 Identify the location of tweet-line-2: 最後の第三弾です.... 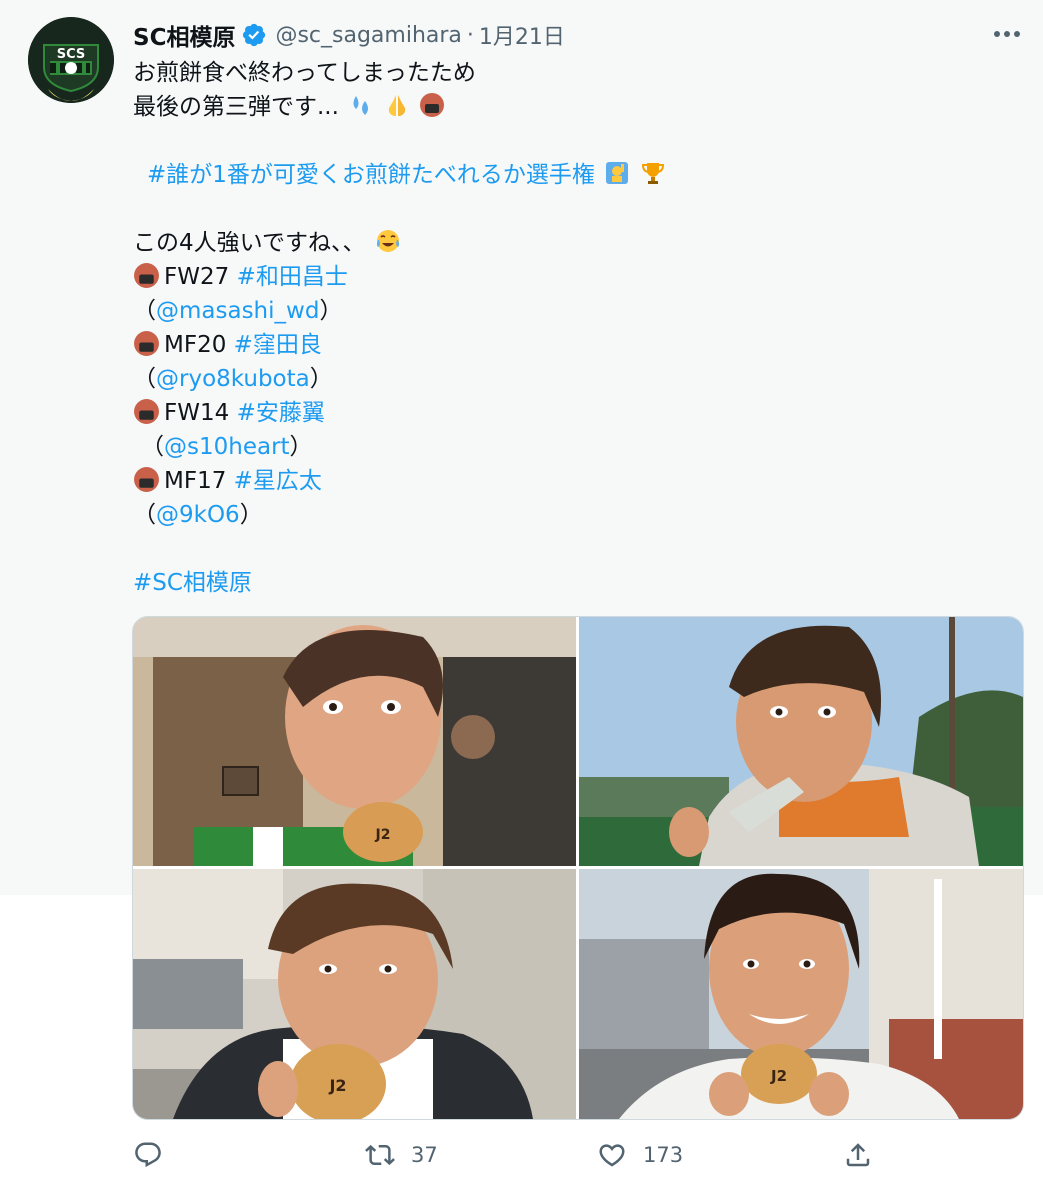
(573, 107).